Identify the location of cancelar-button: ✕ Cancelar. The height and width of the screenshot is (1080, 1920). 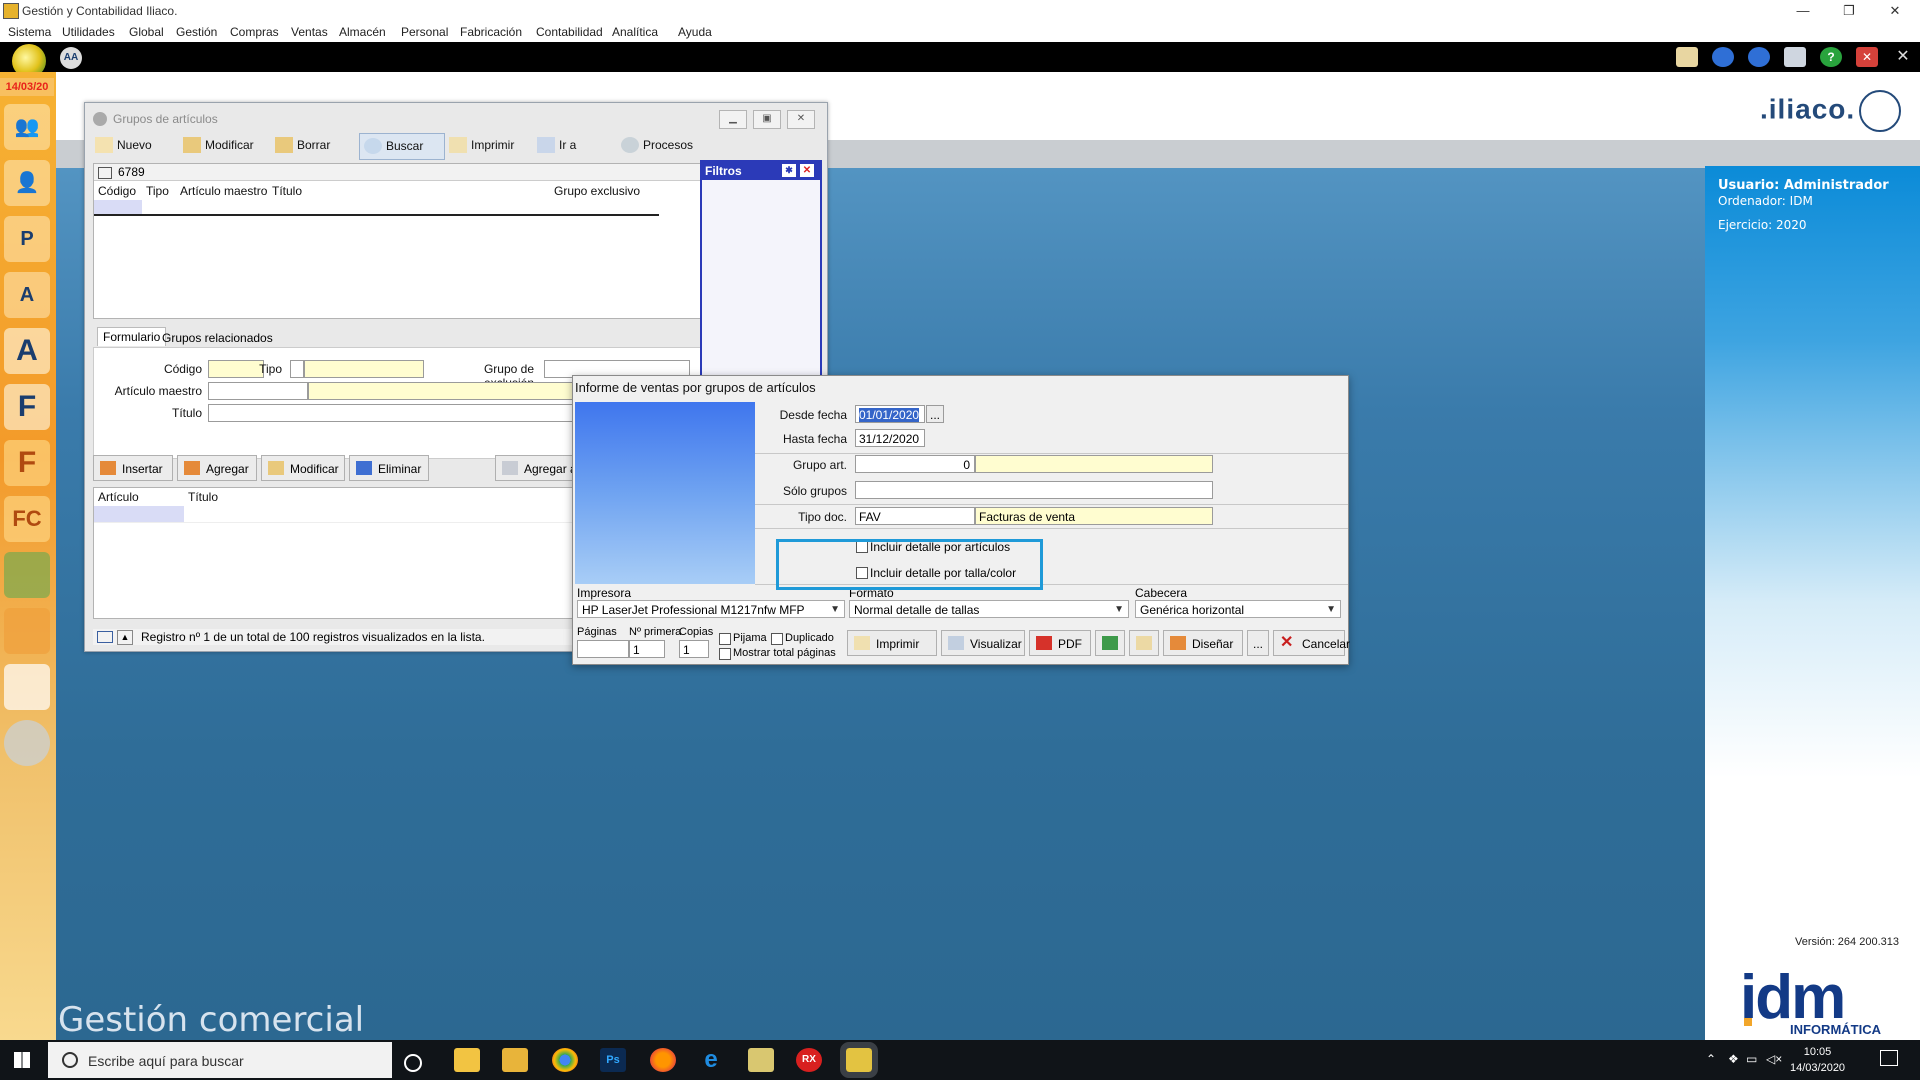
(1311, 643).